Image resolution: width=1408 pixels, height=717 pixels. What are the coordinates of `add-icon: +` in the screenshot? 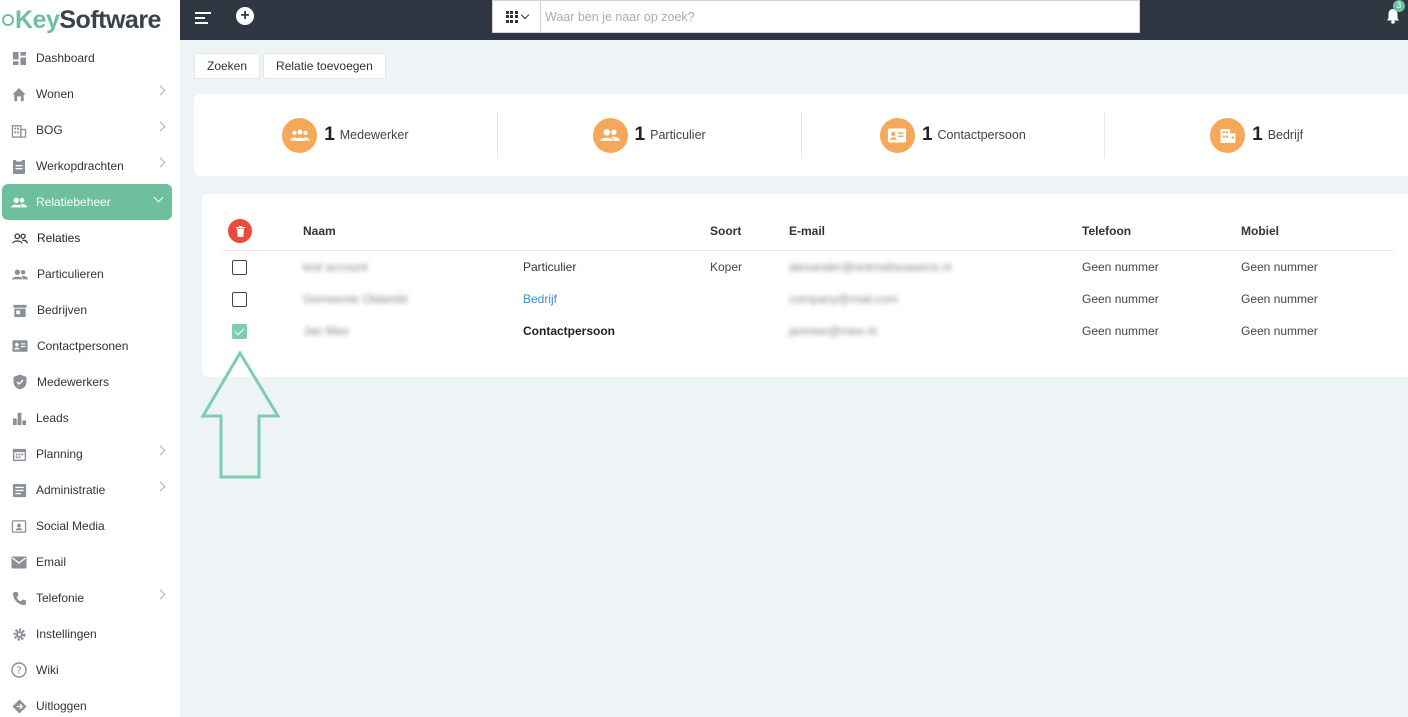 It's located at (245, 16).